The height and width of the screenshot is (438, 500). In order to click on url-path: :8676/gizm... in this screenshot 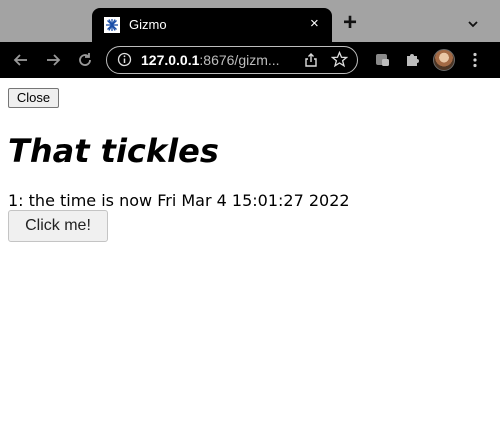, I will do `click(239, 60)`.